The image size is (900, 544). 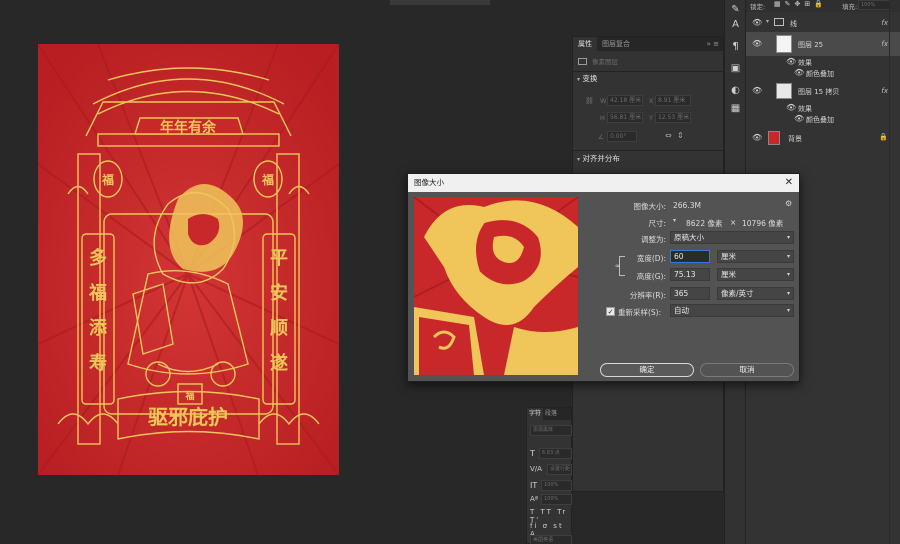 I want to click on panel-menu-icon: » ≡, so click(x=715, y=44).